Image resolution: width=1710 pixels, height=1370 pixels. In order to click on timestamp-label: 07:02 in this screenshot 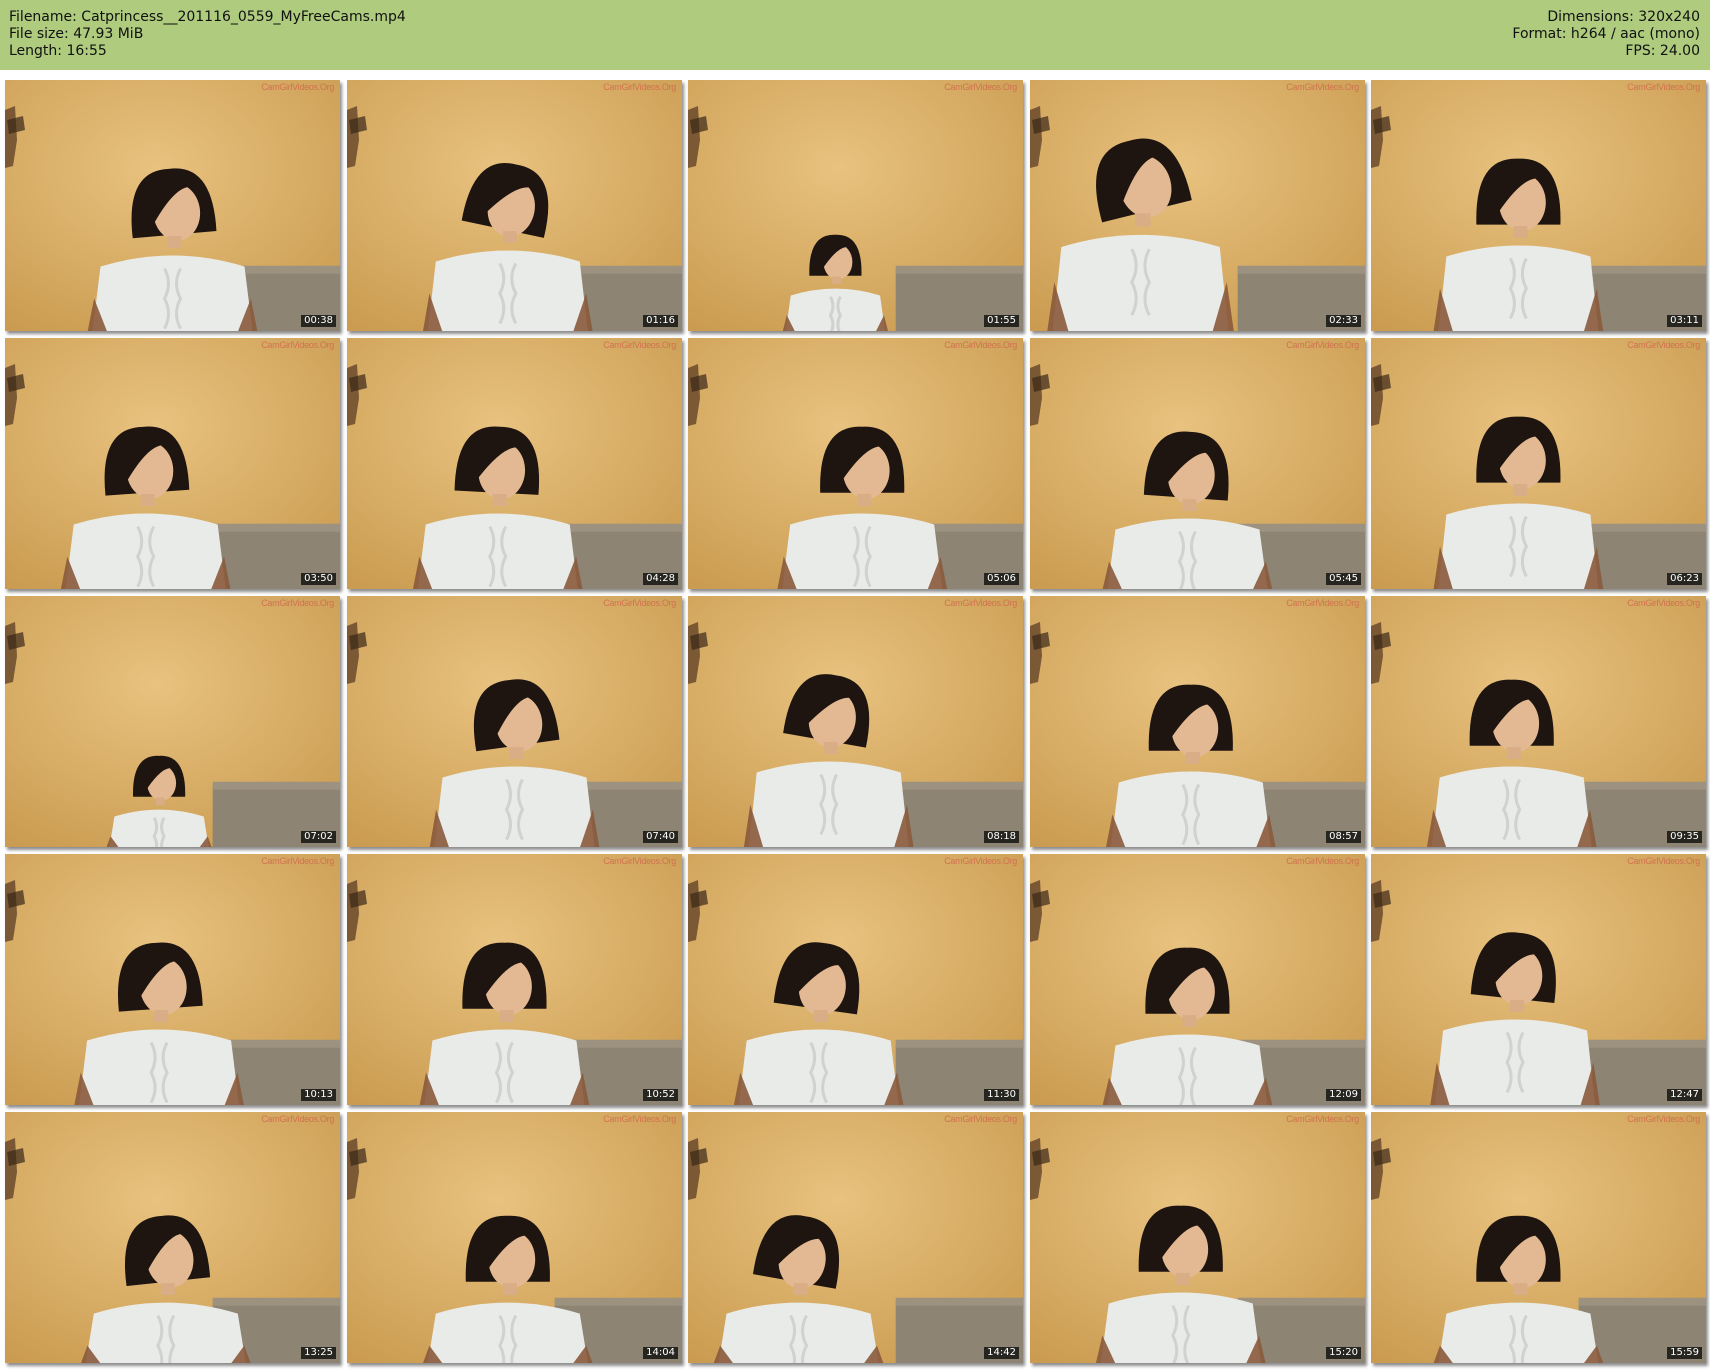, I will do `click(318, 837)`.